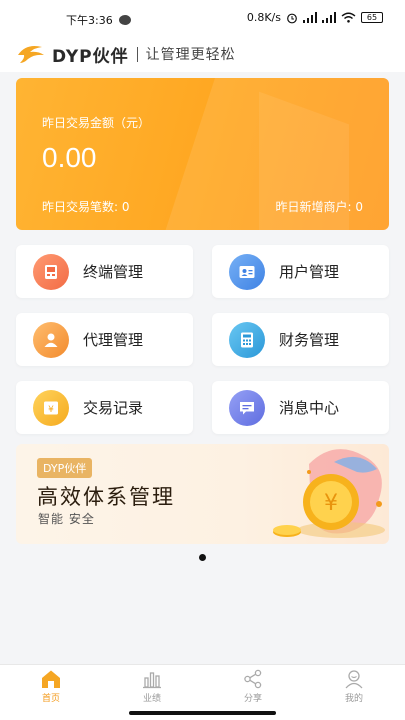  I want to click on stats-transaction-count: 昨日交易笔数: 0, so click(86, 207).